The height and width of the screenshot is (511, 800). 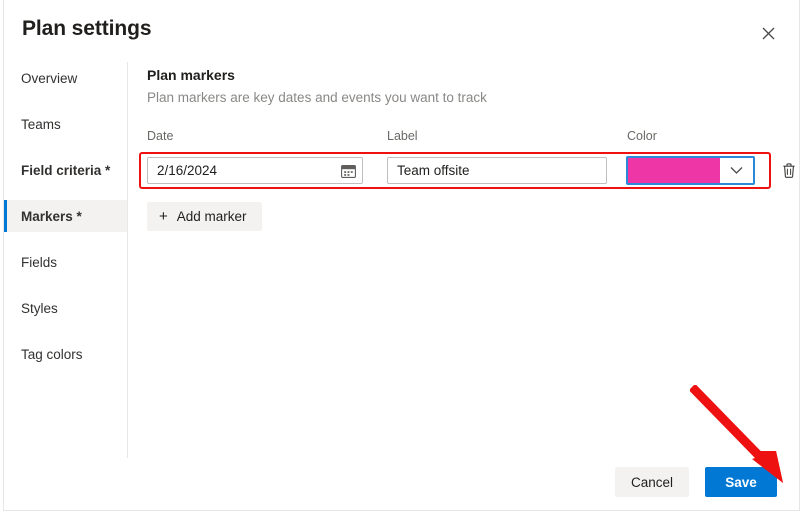 I want to click on marker-label-input, so click(x=497, y=170).